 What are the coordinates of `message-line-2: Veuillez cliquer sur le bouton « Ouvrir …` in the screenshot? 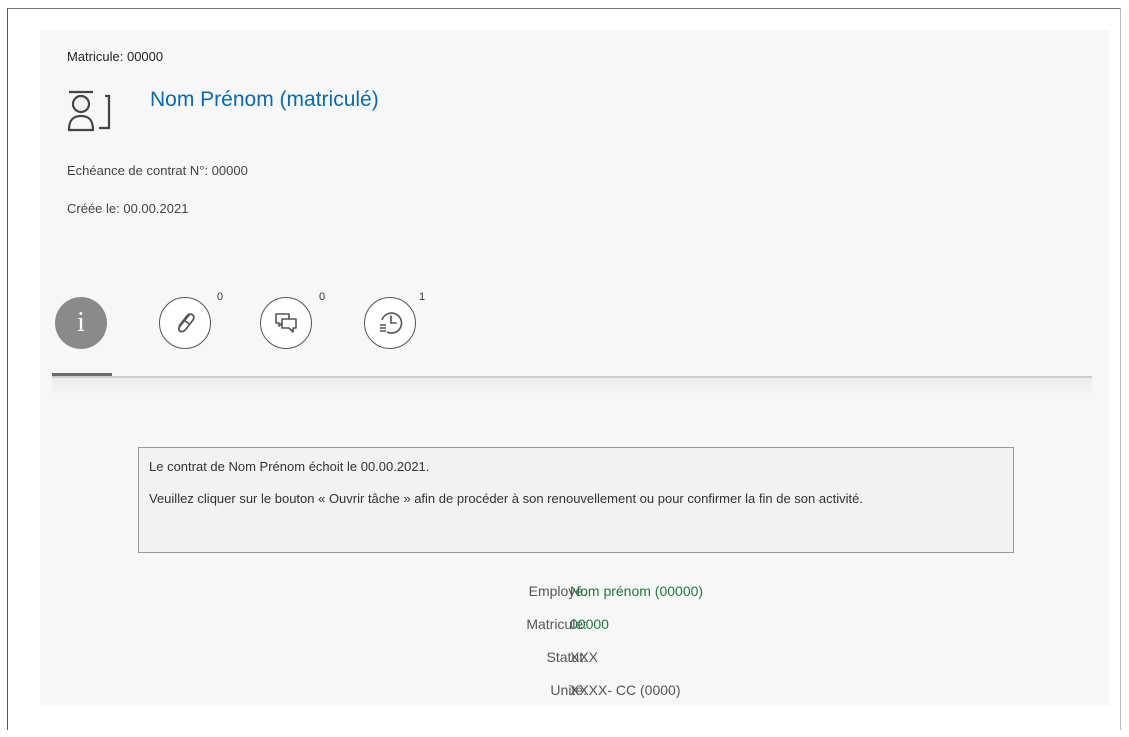 It's located at (506, 498).